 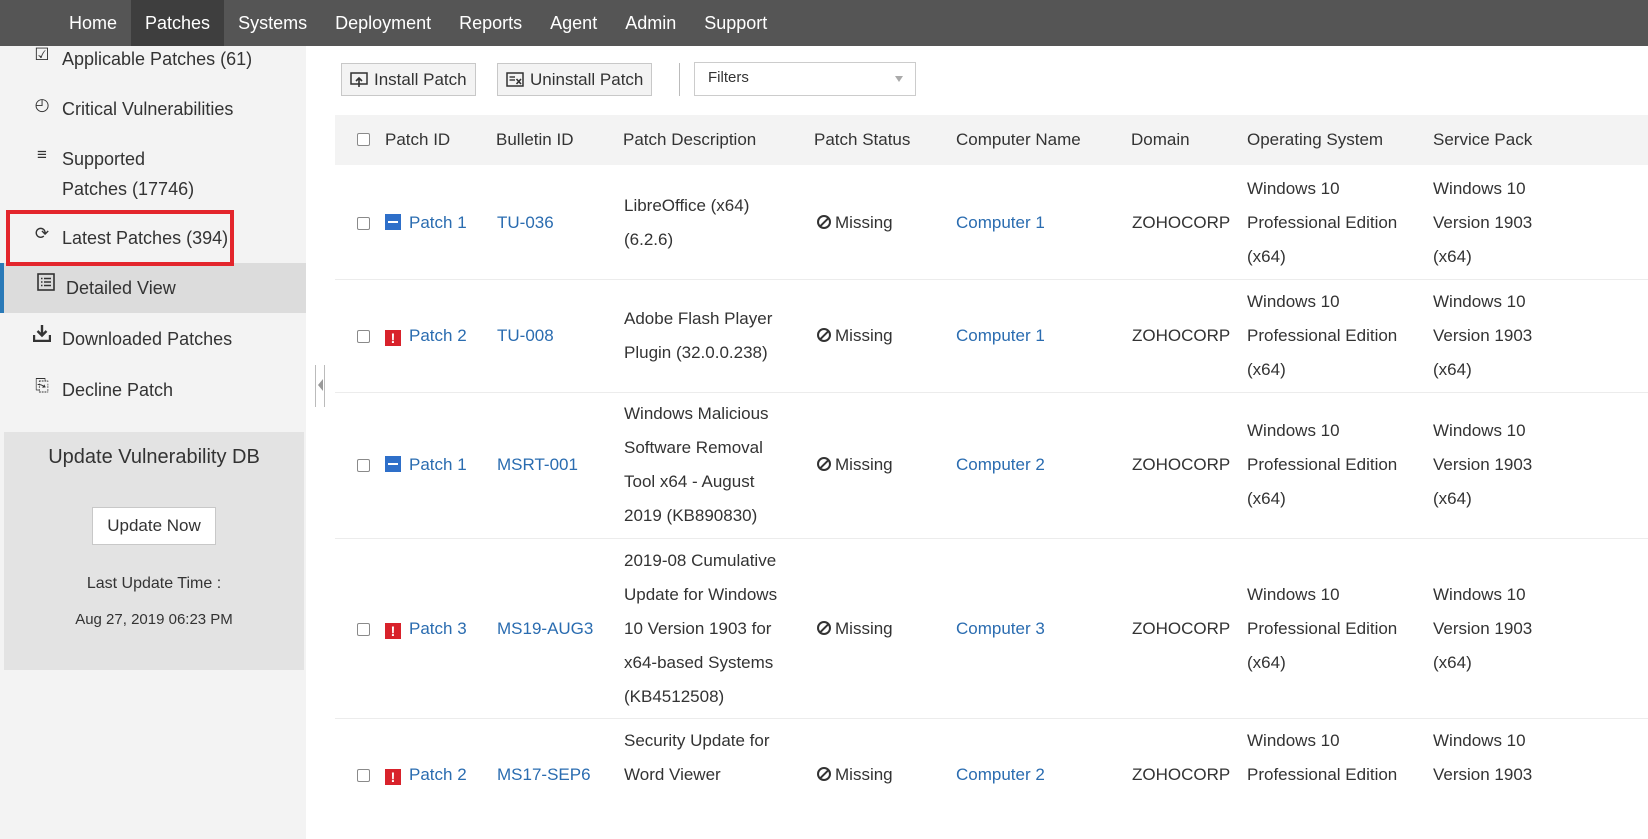 I want to click on download-icon, so click(x=42, y=336).